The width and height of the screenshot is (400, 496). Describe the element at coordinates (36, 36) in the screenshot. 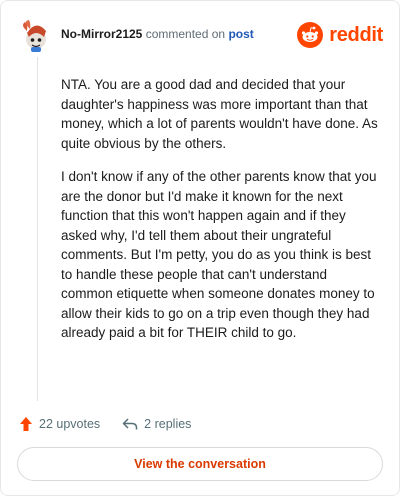

I see `snoo-avatar-icon` at that location.